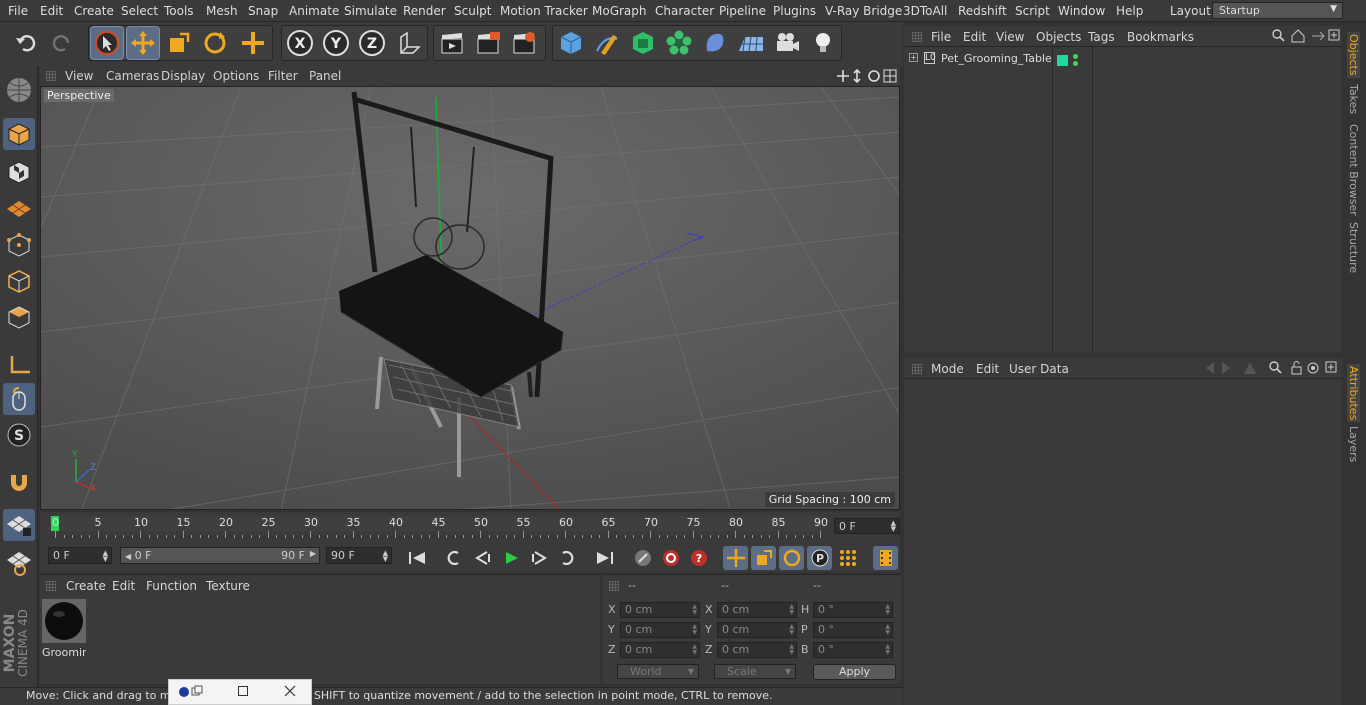 This screenshot has height=705, width=1366. What do you see at coordinates (1353, 99) in the screenshot?
I see `tab-takes: Takes` at bounding box center [1353, 99].